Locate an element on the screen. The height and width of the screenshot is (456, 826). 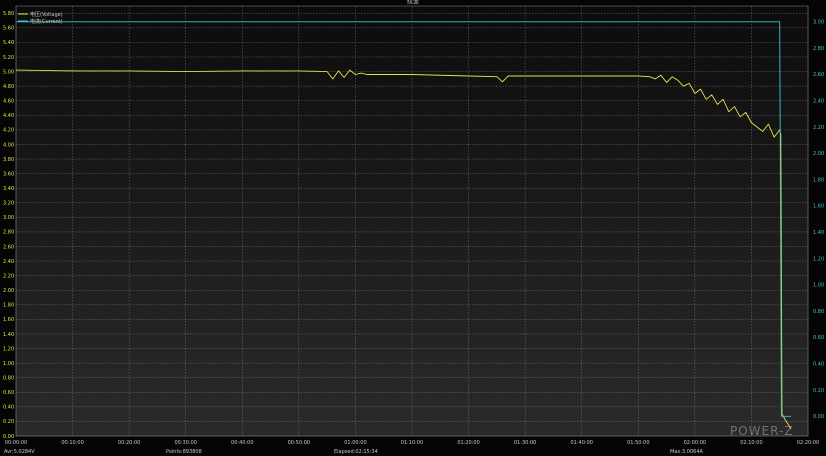
y-left-tick-label: 0.60 is located at coordinates (8, 393).